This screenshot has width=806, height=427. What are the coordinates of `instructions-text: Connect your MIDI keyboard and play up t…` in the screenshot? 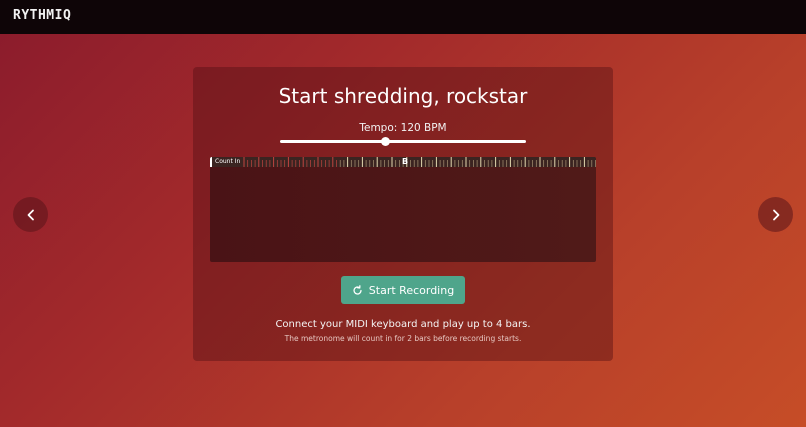 It's located at (403, 324).